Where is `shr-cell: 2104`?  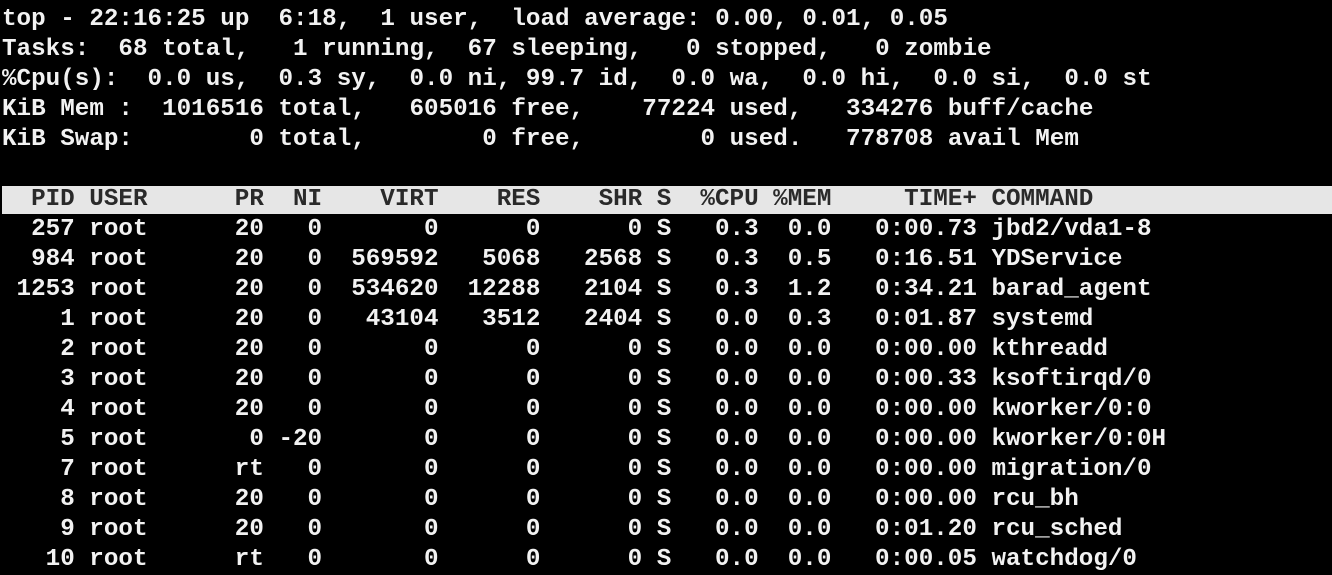 shr-cell: 2104 is located at coordinates (613, 289).